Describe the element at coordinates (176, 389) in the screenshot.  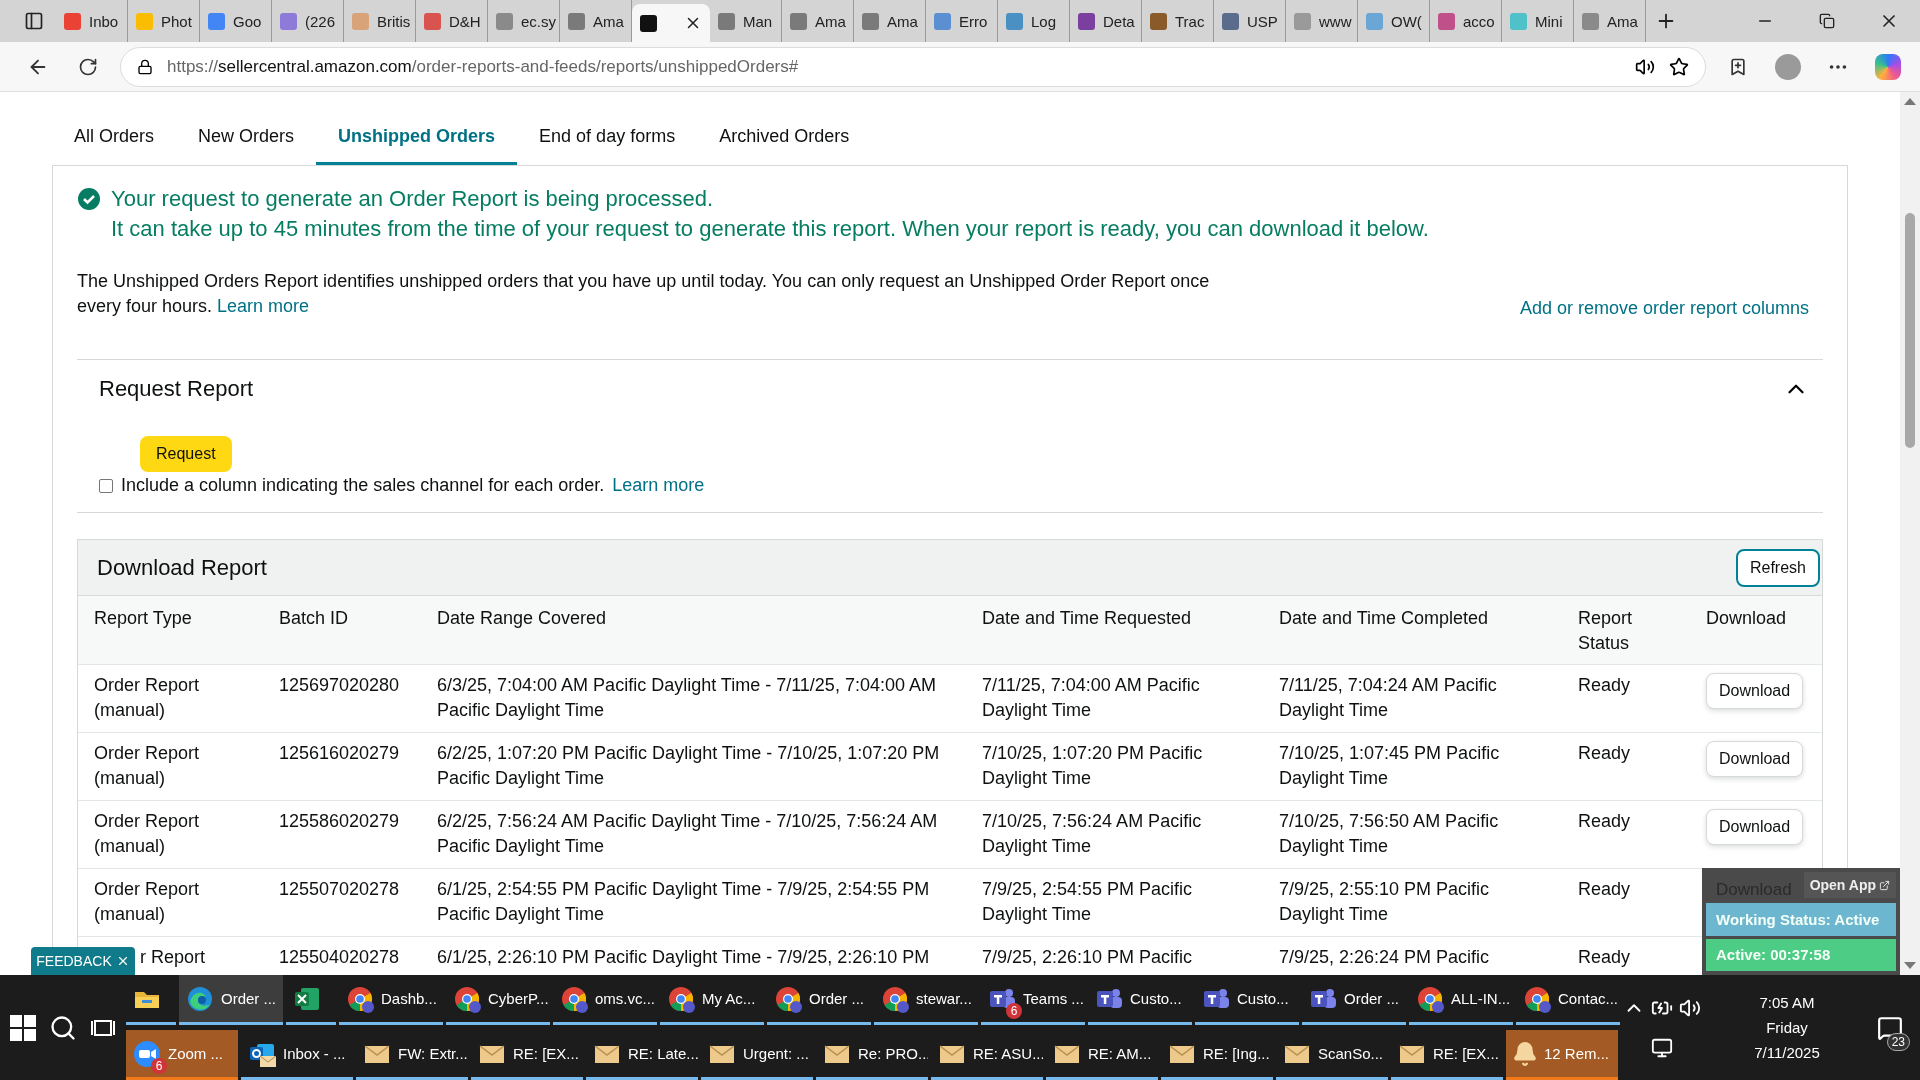
I see `section-title: Request Report` at that location.